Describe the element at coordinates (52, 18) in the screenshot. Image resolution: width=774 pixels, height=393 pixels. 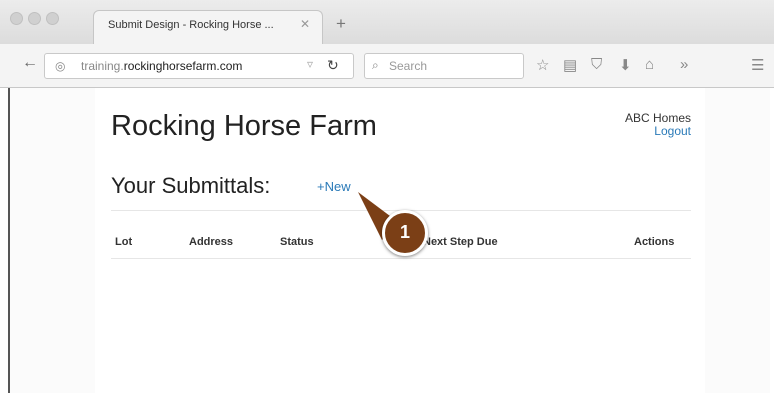
I see `zoom-window-button` at that location.